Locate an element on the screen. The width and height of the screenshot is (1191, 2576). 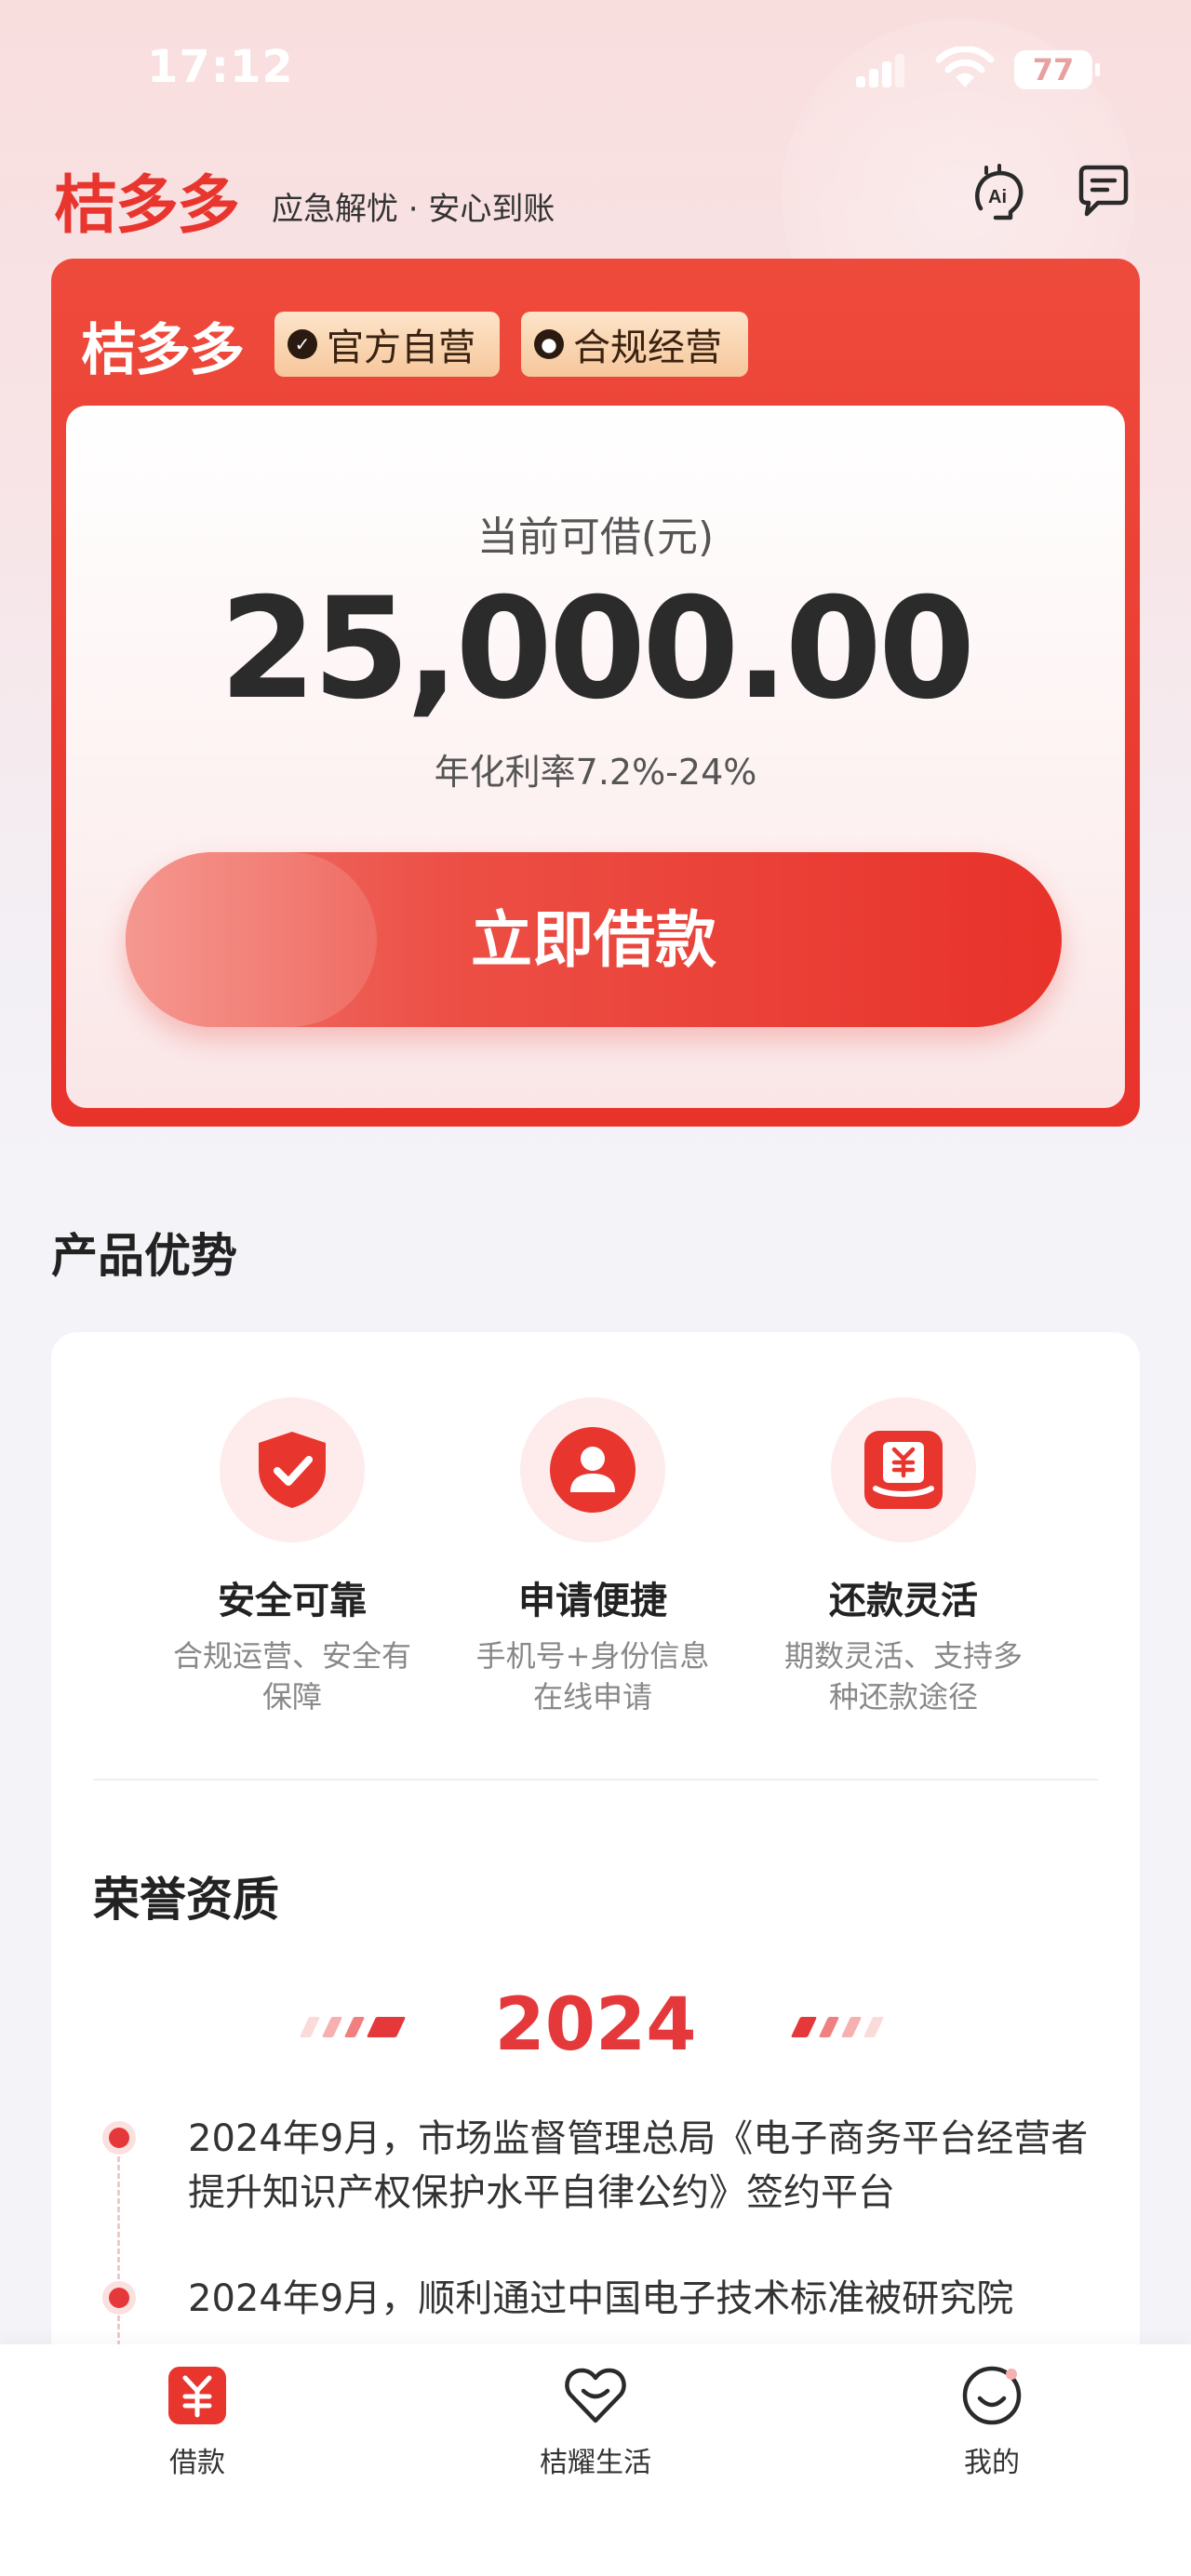
yuan-receipt-icon is located at coordinates (903, 1470).